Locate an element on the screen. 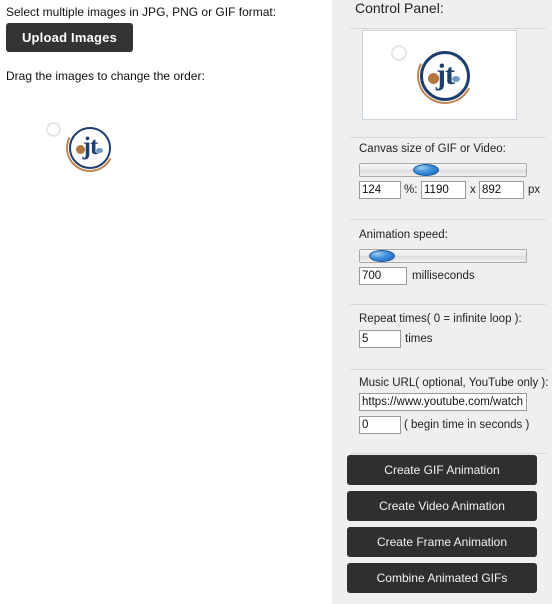 Image resolution: width=552 pixels, height=604 pixels. preview-image-box: jt is located at coordinates (439, 75).